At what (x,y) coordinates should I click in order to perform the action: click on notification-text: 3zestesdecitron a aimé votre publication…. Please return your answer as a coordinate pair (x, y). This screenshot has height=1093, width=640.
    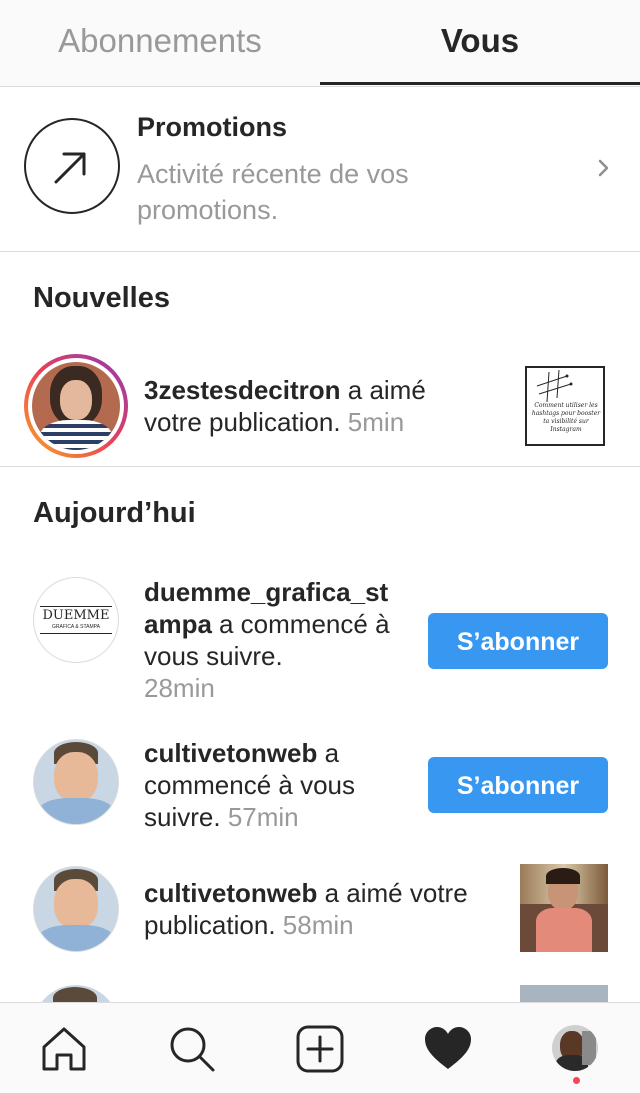
    Looking at the image, I should click on (314, 406).